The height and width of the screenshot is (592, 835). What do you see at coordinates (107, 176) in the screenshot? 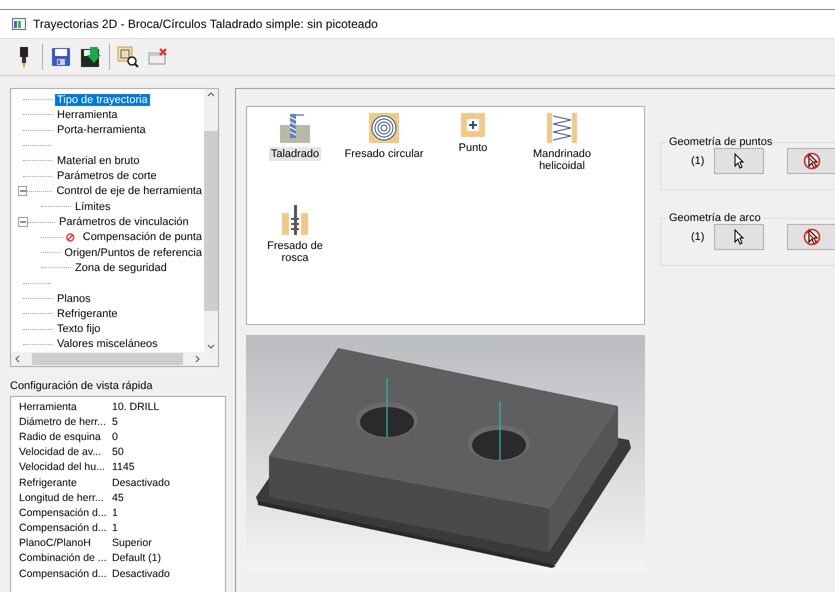
I see `tree-item: Parámetros de corte` at bounding box center [107, 176].